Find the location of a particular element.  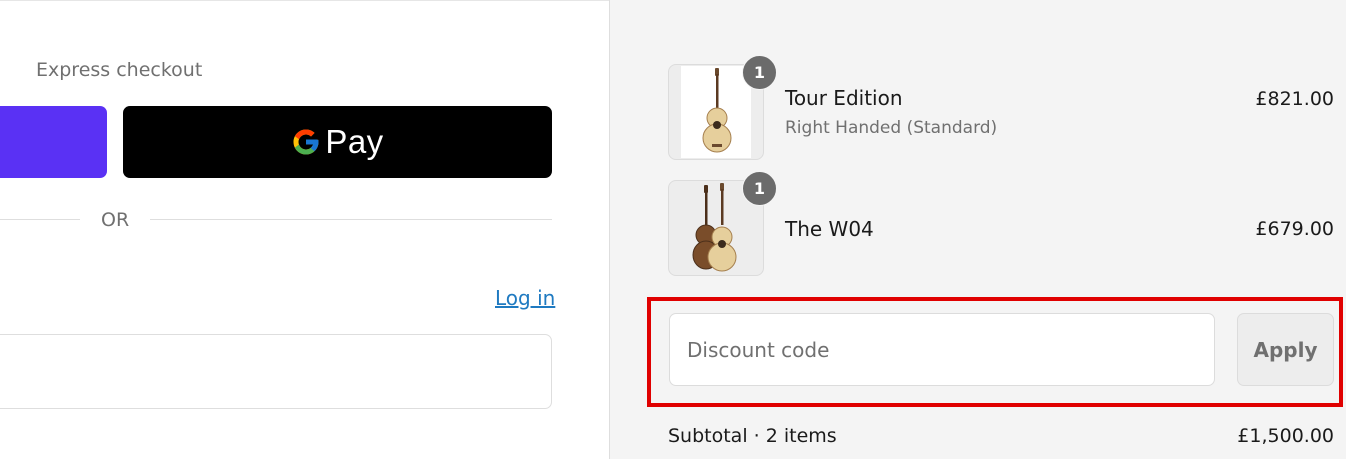

or-divider-right is located at coordinates (351, 219).